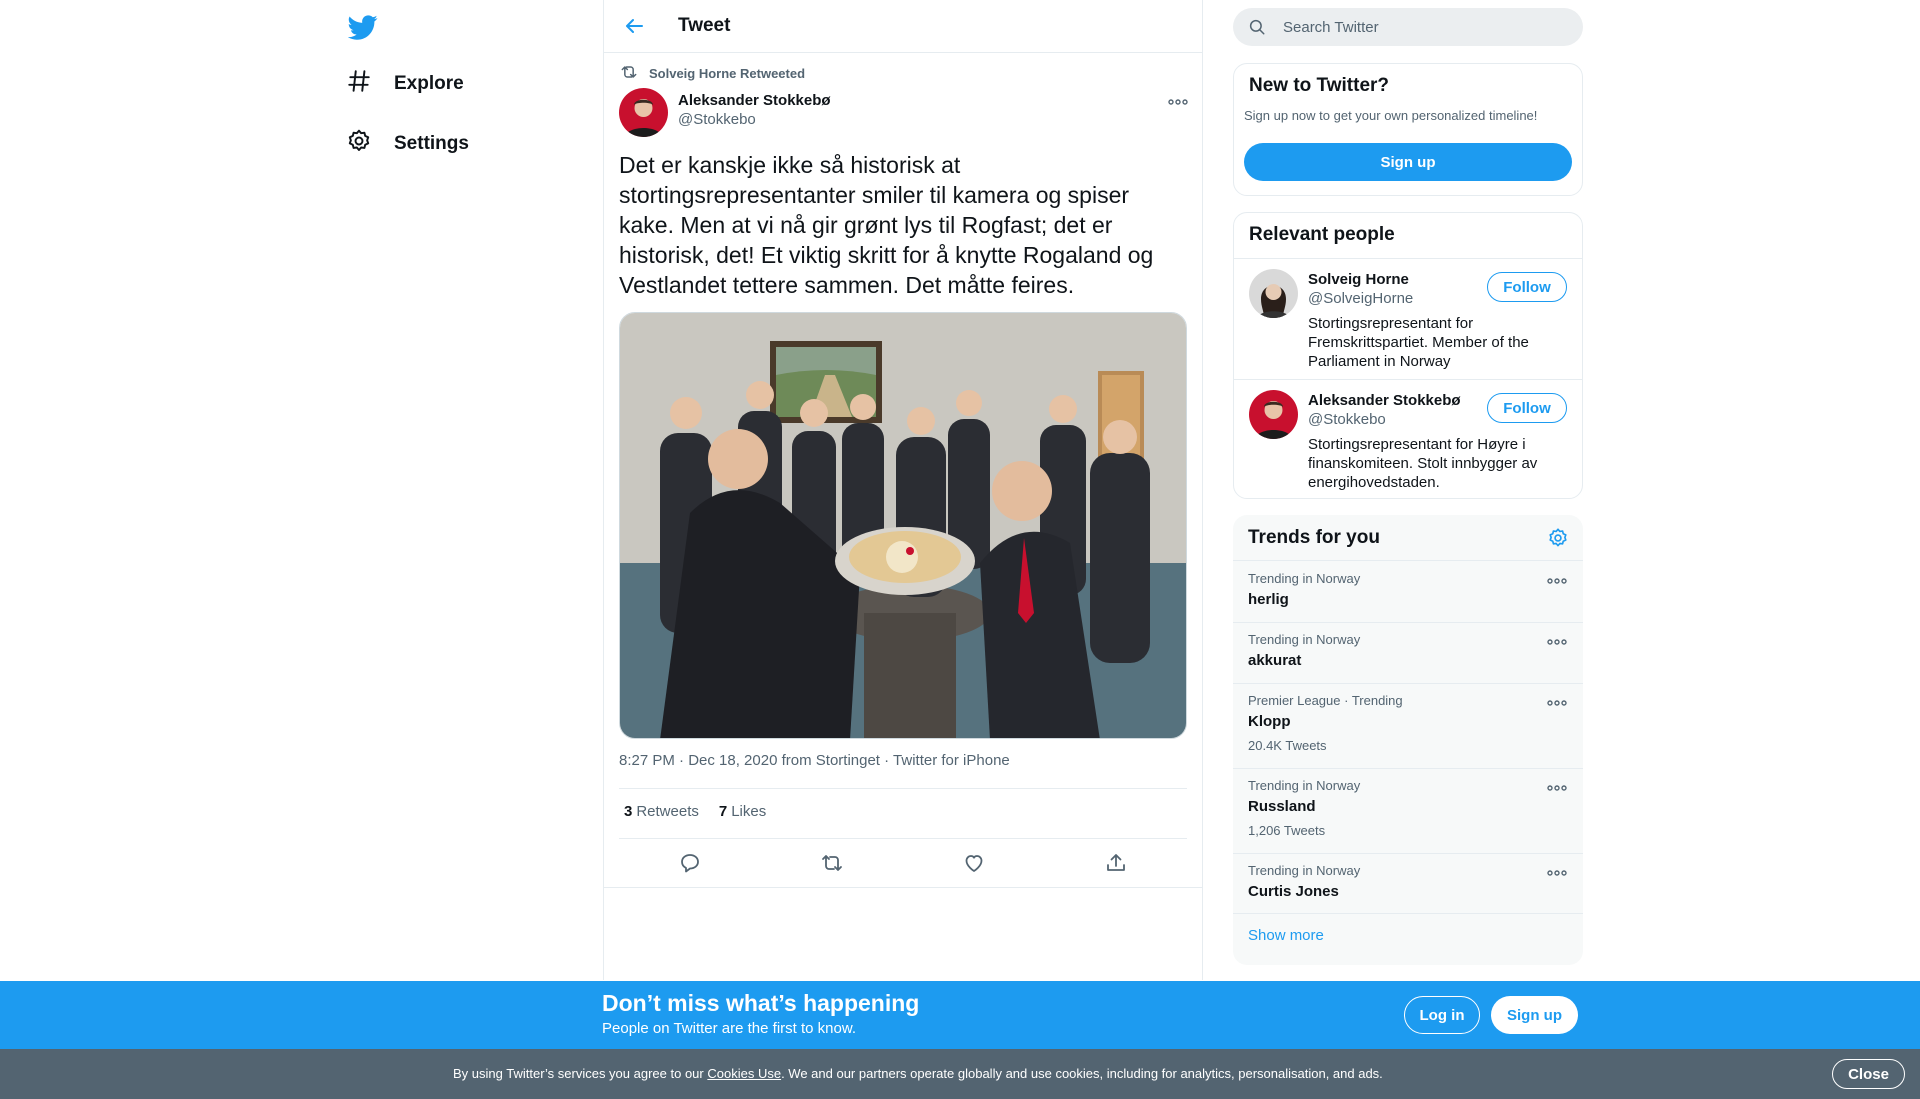 The width and height of the screenshot is (1920, 1099). What do you see at coordinates (848, 760) in the screenshot?
I see `tweet-location-link: Stortinget` at bounding box center [848, 760].